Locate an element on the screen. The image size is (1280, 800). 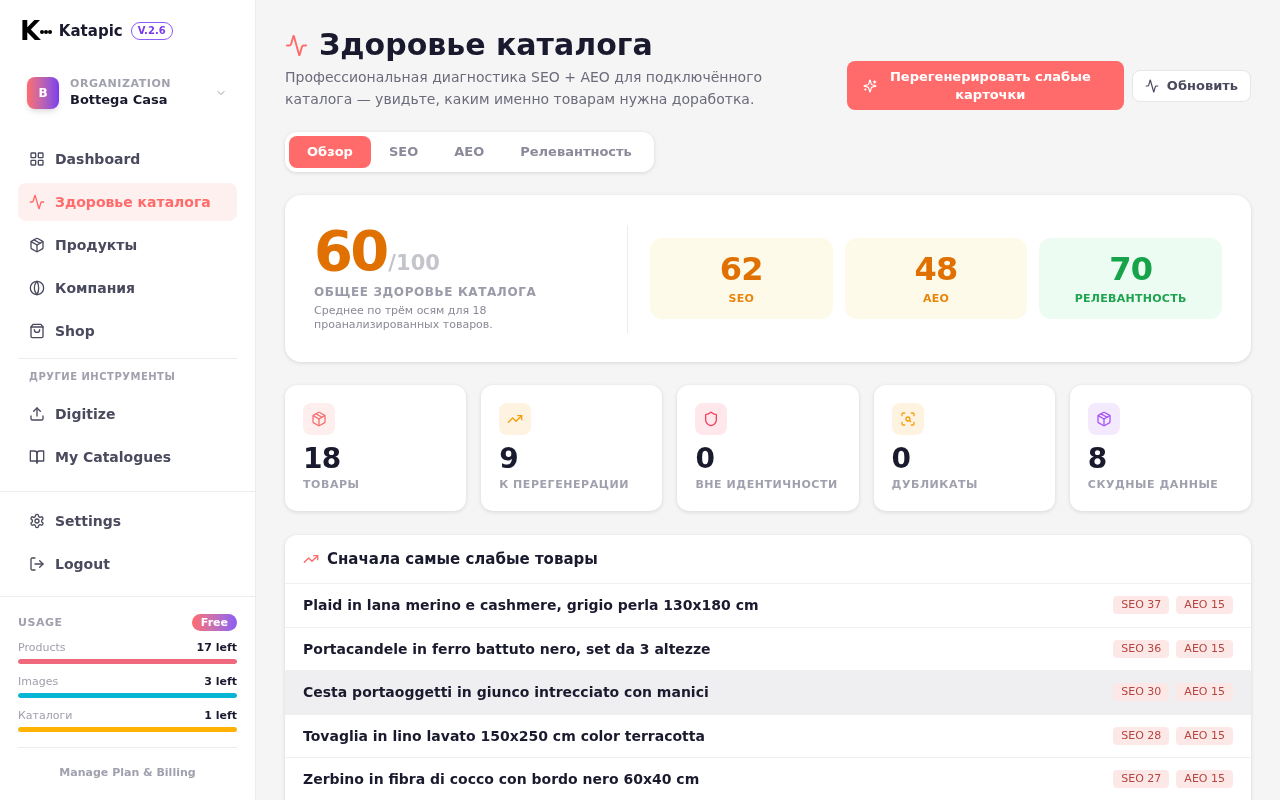
nav-item: Logout is located at coordinates (127, 564).